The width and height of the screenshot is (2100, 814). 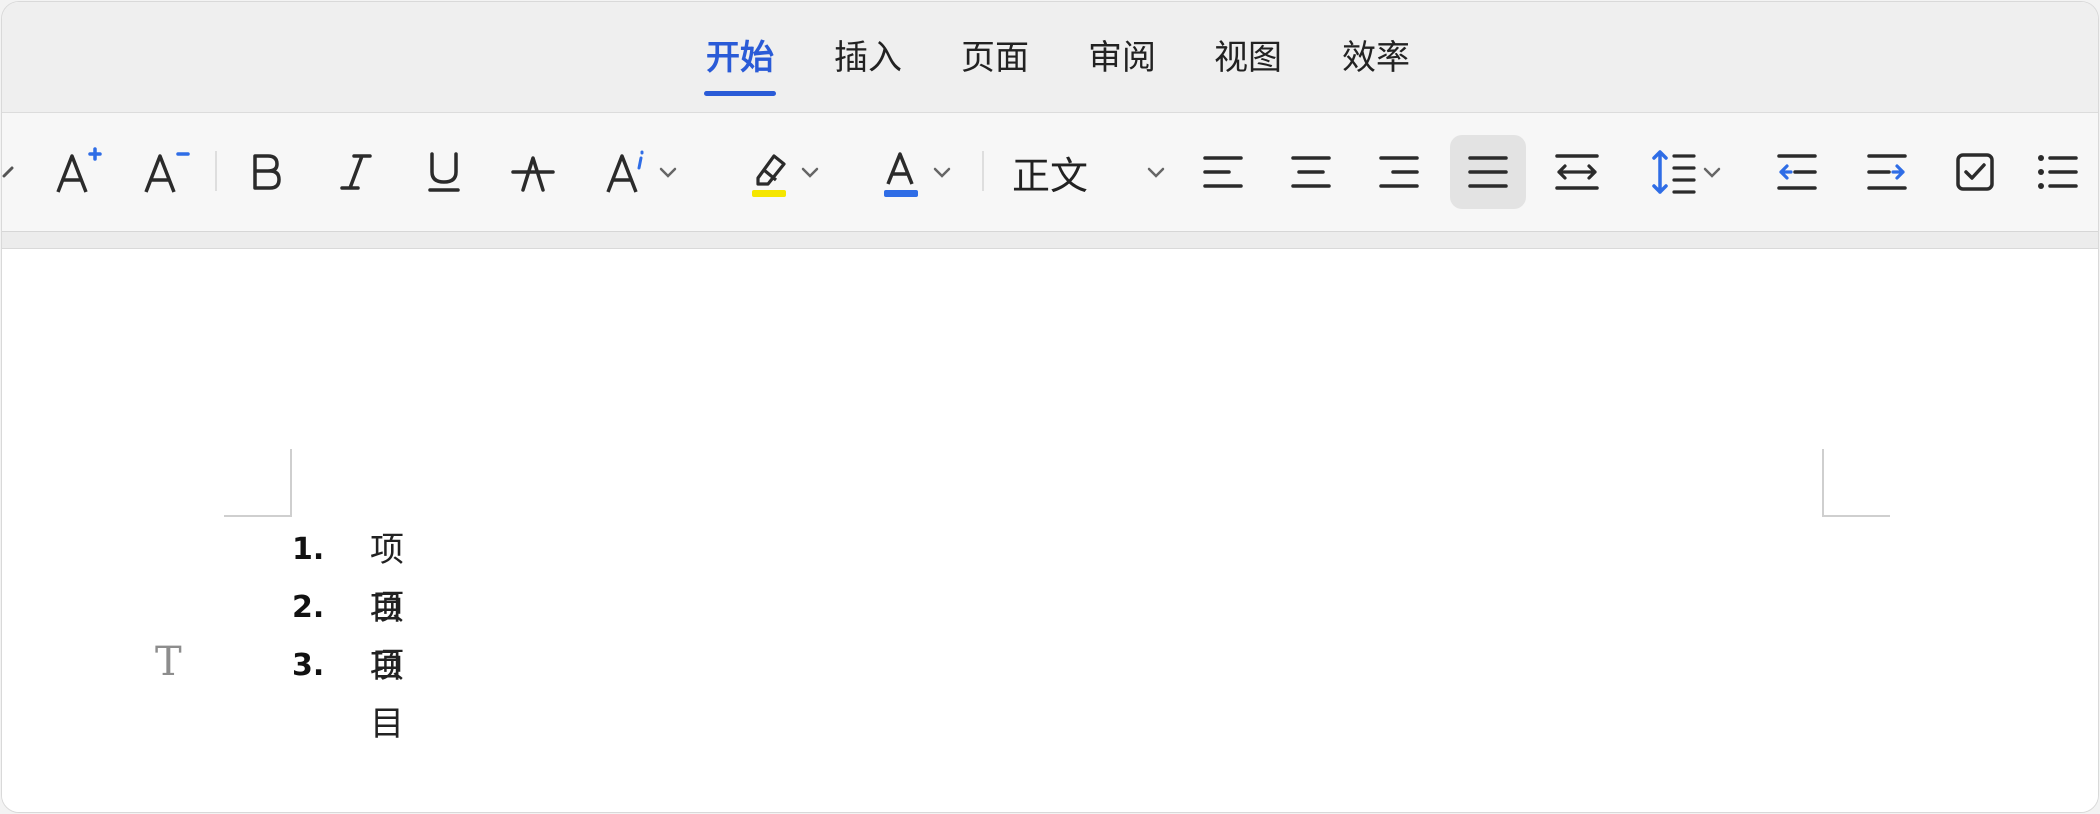 What do you see at coordinates (769, 175) in the screenshot?
I see `highlight-icon` at bounding box center [769, 175].